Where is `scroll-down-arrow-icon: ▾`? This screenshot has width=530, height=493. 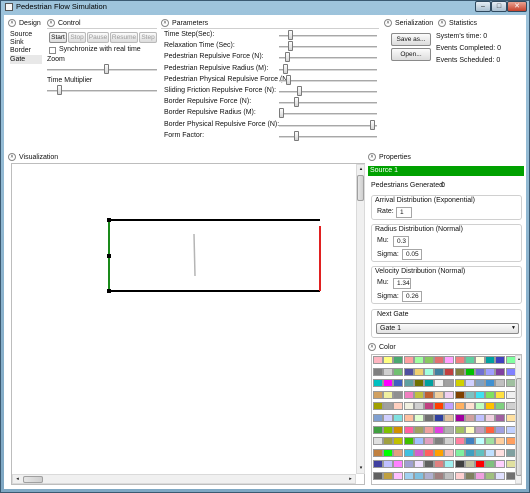
scroll-down-arrow-icon: ▾ is located at coordinates (361, 468).